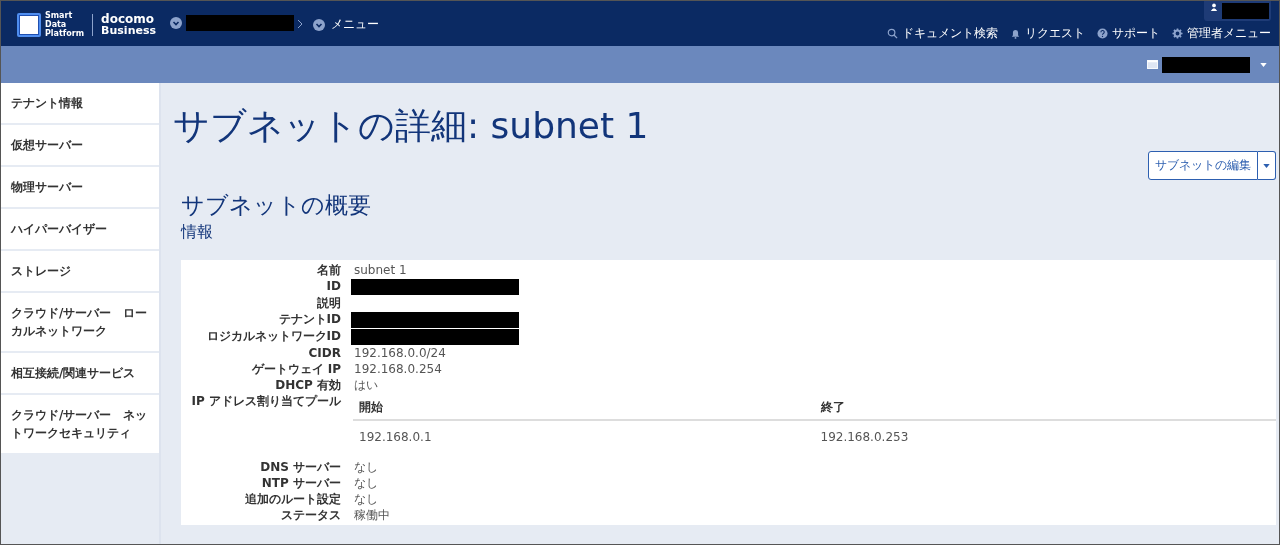 The image size is (1280, 545). What do you see at coordinates (395, 437) in the screenshot?
I see `table-cell-text: 192.168.0.1` at bounding box center [395, 437].